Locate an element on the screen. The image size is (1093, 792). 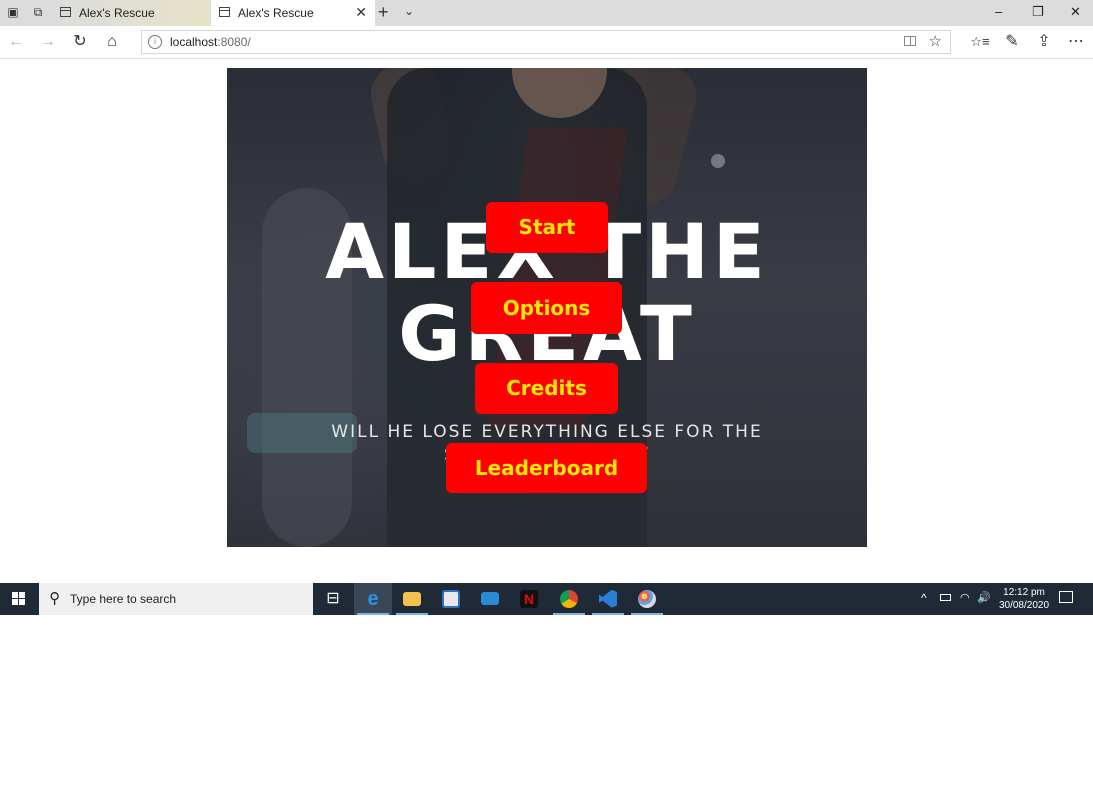
url-text: localhost:8080/ is located at coordinates (210, 42).